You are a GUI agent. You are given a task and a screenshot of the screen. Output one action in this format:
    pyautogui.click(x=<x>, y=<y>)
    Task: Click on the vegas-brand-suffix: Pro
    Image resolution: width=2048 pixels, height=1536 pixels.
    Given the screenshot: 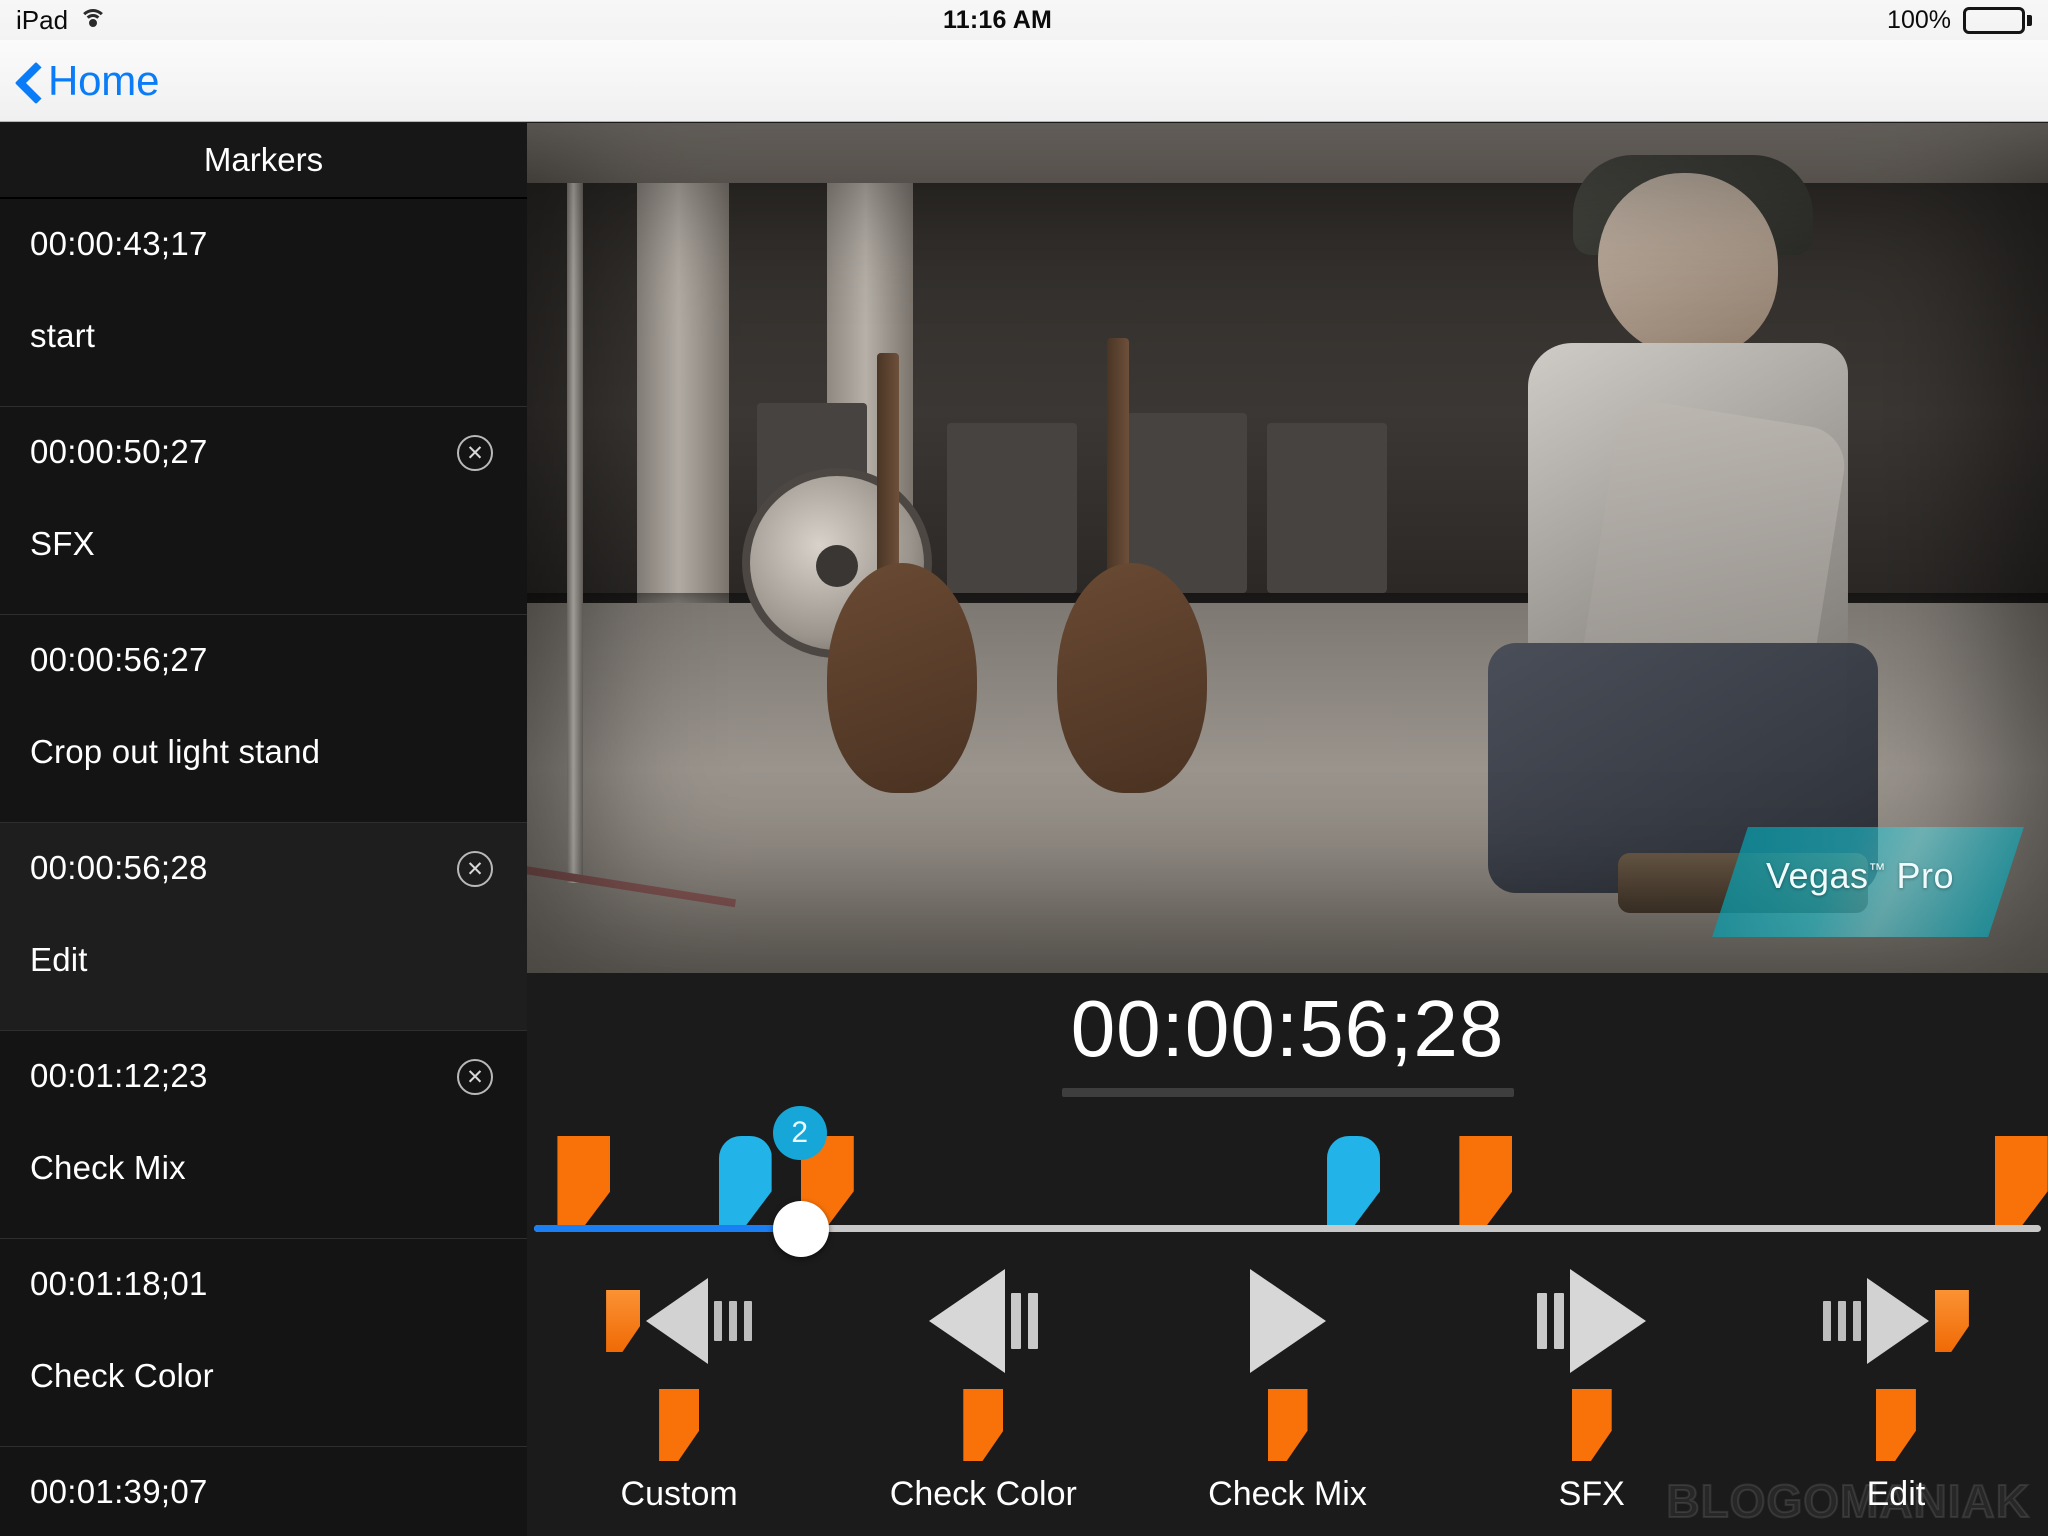 What is the action you would take?
    pyautogui.click(x=1920, y=875)
    